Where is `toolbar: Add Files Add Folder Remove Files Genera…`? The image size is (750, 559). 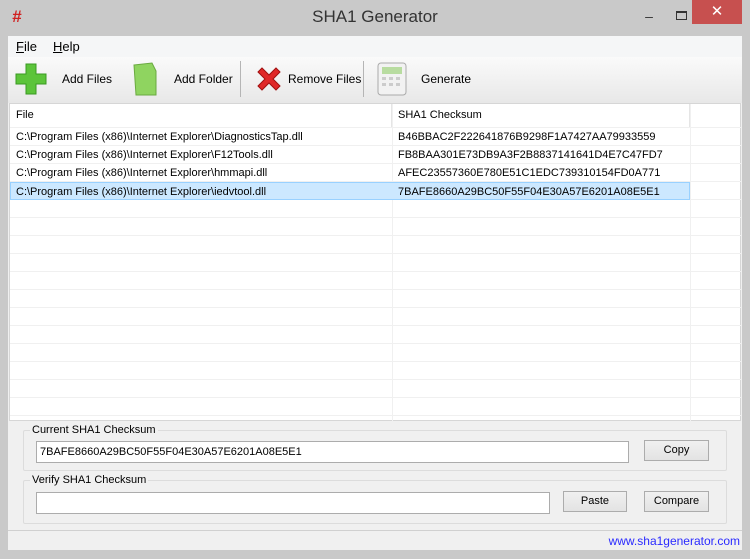 toolbar: Add Files Add Folder Remove Files Genera… is located at coordinates (375, 80).